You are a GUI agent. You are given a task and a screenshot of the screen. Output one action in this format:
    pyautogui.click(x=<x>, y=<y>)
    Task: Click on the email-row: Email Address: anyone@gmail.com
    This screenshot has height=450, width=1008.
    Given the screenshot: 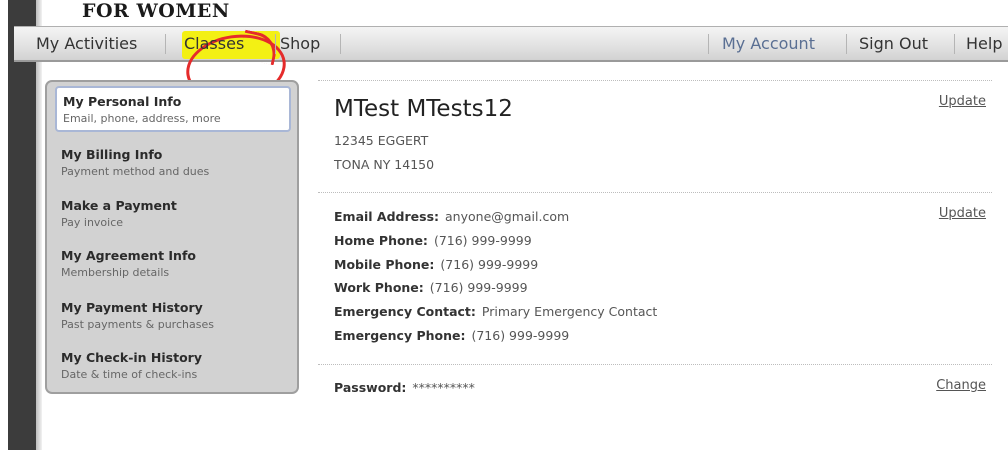 What is the action you would take?
    pyautogui.click(x=451, y=216)
    